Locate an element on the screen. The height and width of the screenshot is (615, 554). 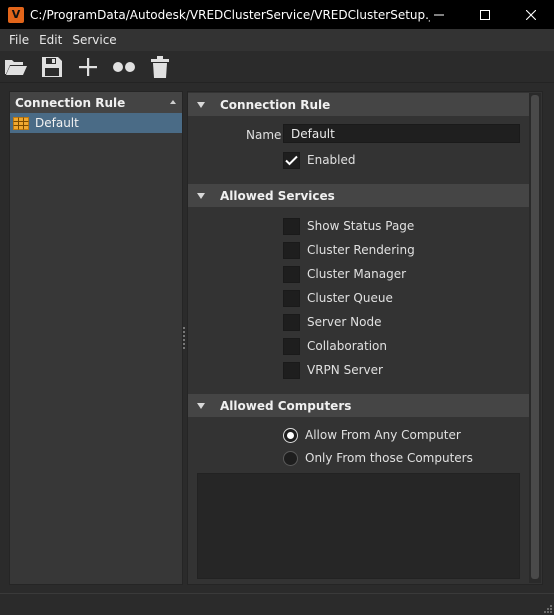
service-label: Cluster Manager is located at coordinates (357, 274).